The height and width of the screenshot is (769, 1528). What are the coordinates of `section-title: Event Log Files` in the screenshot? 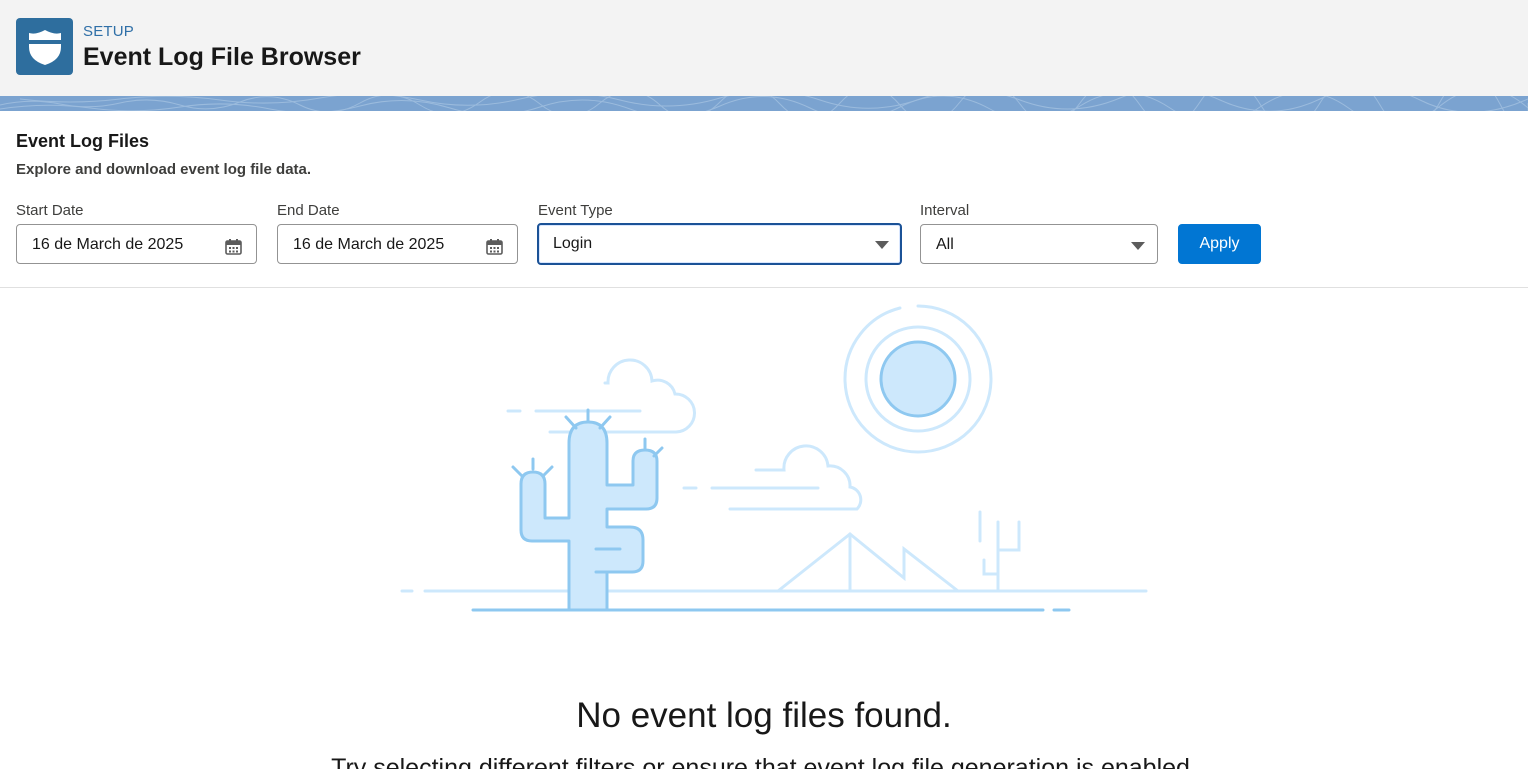 It's located at (83, 141).